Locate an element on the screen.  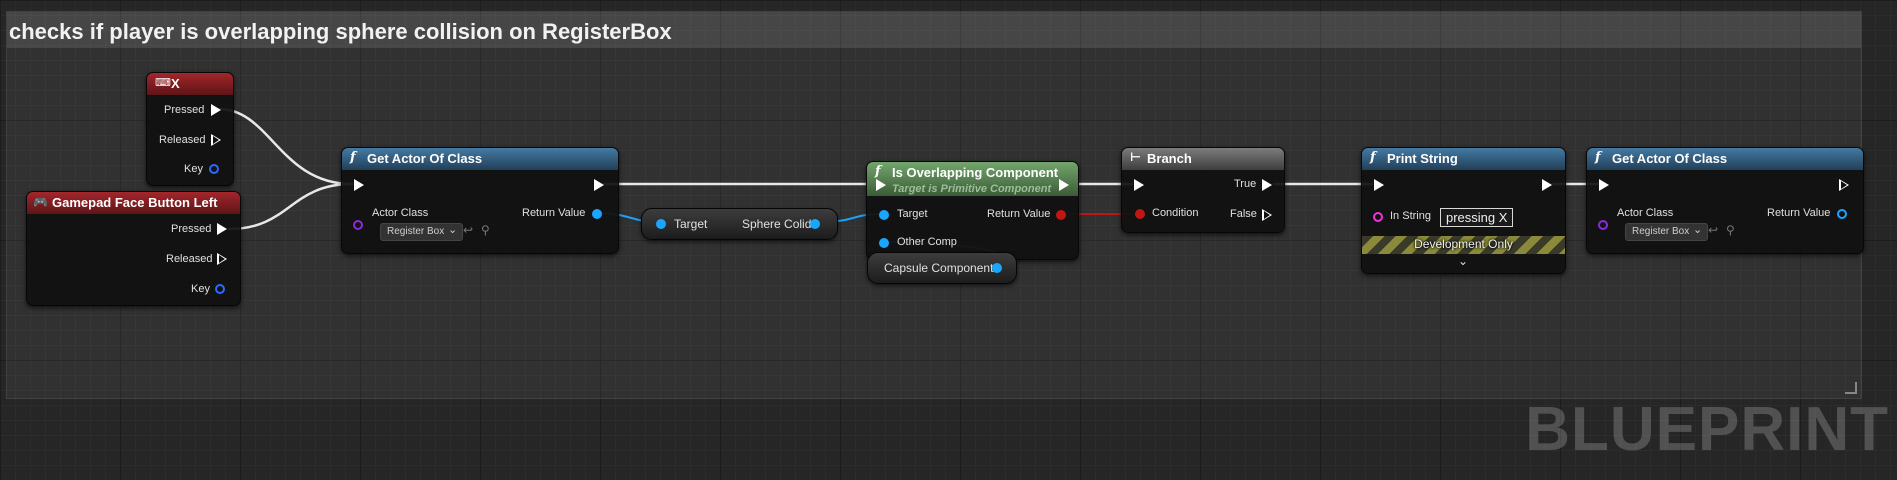
sphere-collision-getter-node: Target Sphere Colid is located at coordinates (739, 224).